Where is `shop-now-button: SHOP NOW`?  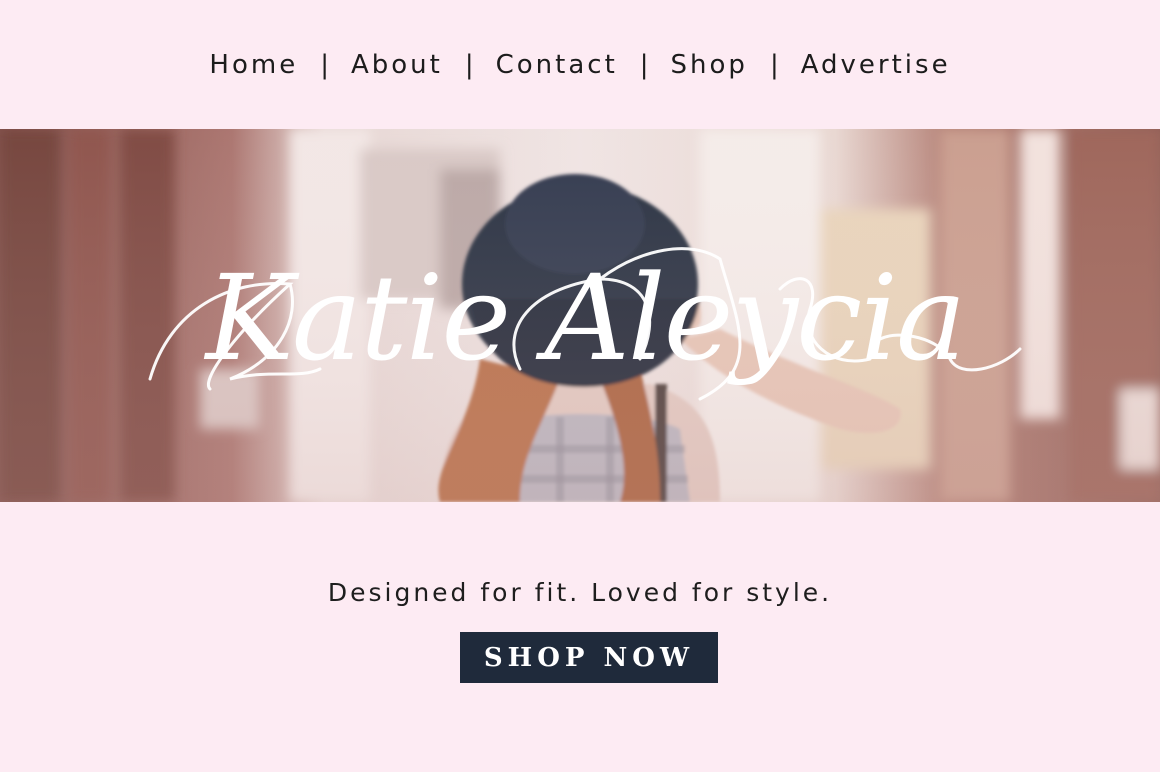 shop-now-button: SHOP NOW is located at coordinates (589, 657).